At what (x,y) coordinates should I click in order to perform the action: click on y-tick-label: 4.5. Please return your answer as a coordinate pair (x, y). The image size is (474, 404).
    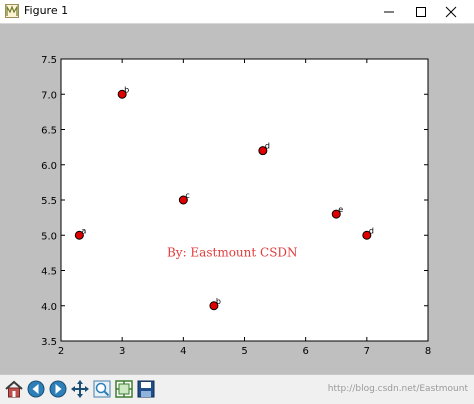
    Looking at the image, I should click on (49, 272).